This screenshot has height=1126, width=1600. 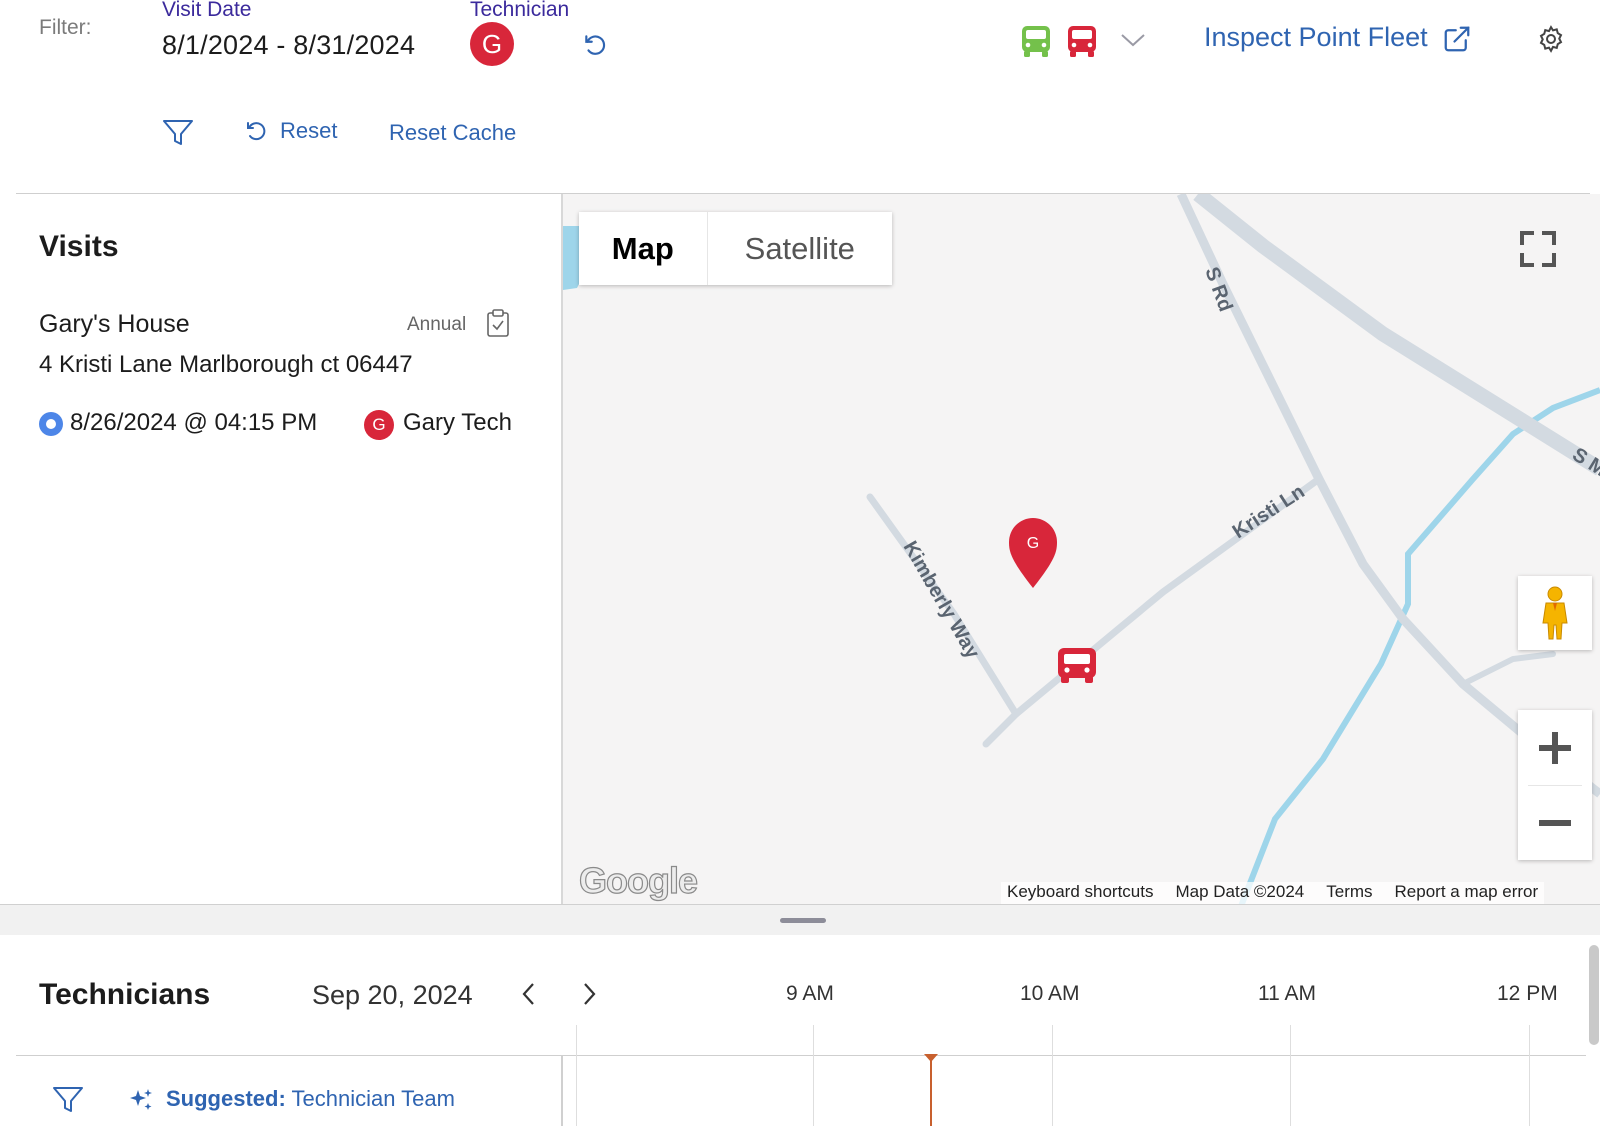 What do you see at coordinates (941, 601) in the screenshot?
I see `street-label-kimberly-way: Kimberly Way` at bounding box center [941, 601].